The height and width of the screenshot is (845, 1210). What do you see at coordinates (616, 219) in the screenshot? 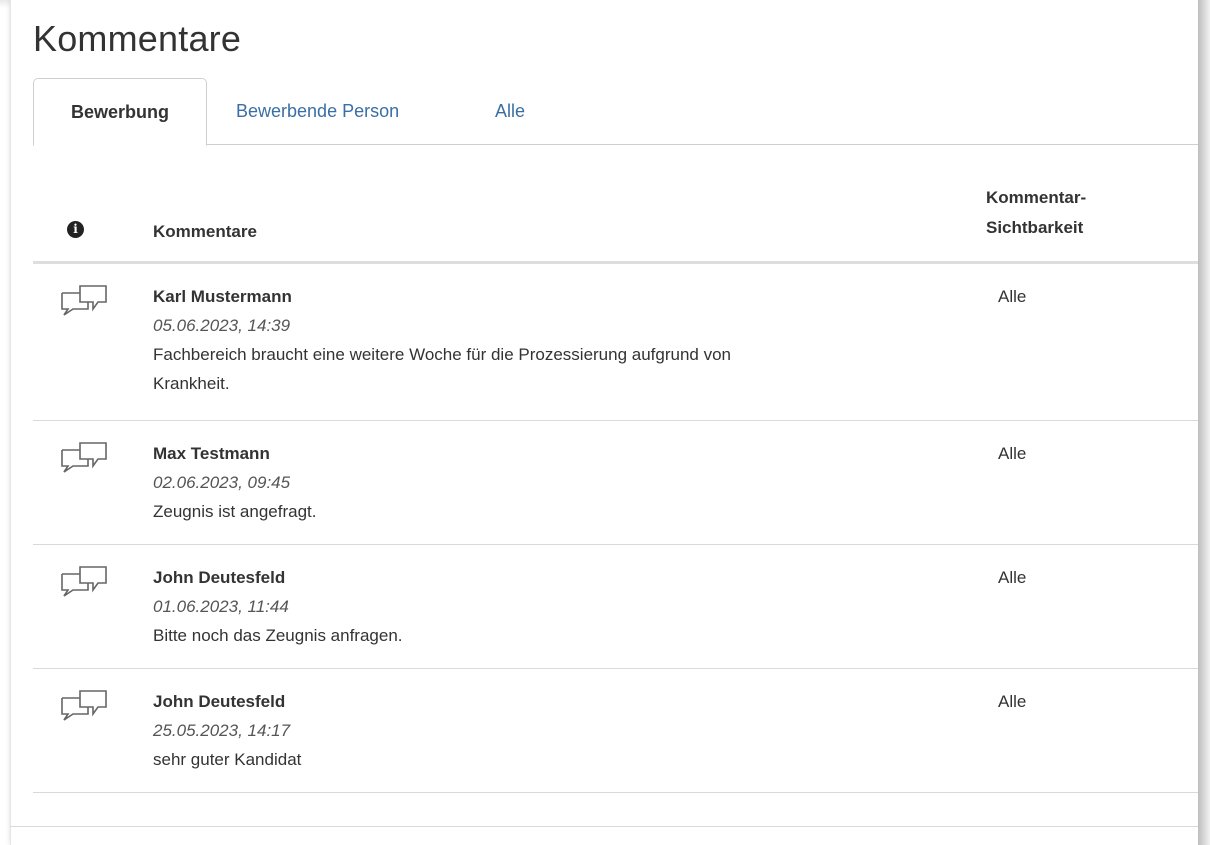
I see `table-header: i Kommentare Kommentar- Sichtbarkeit` at bounding box center [616, 219].